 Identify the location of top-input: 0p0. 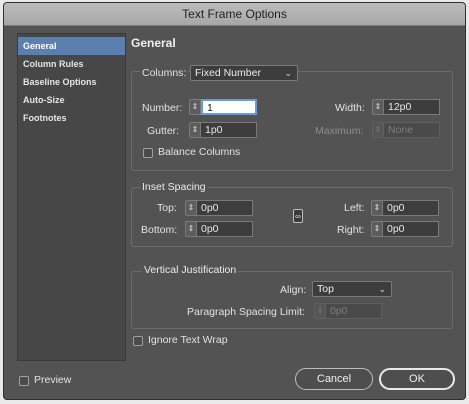
(225, 208).